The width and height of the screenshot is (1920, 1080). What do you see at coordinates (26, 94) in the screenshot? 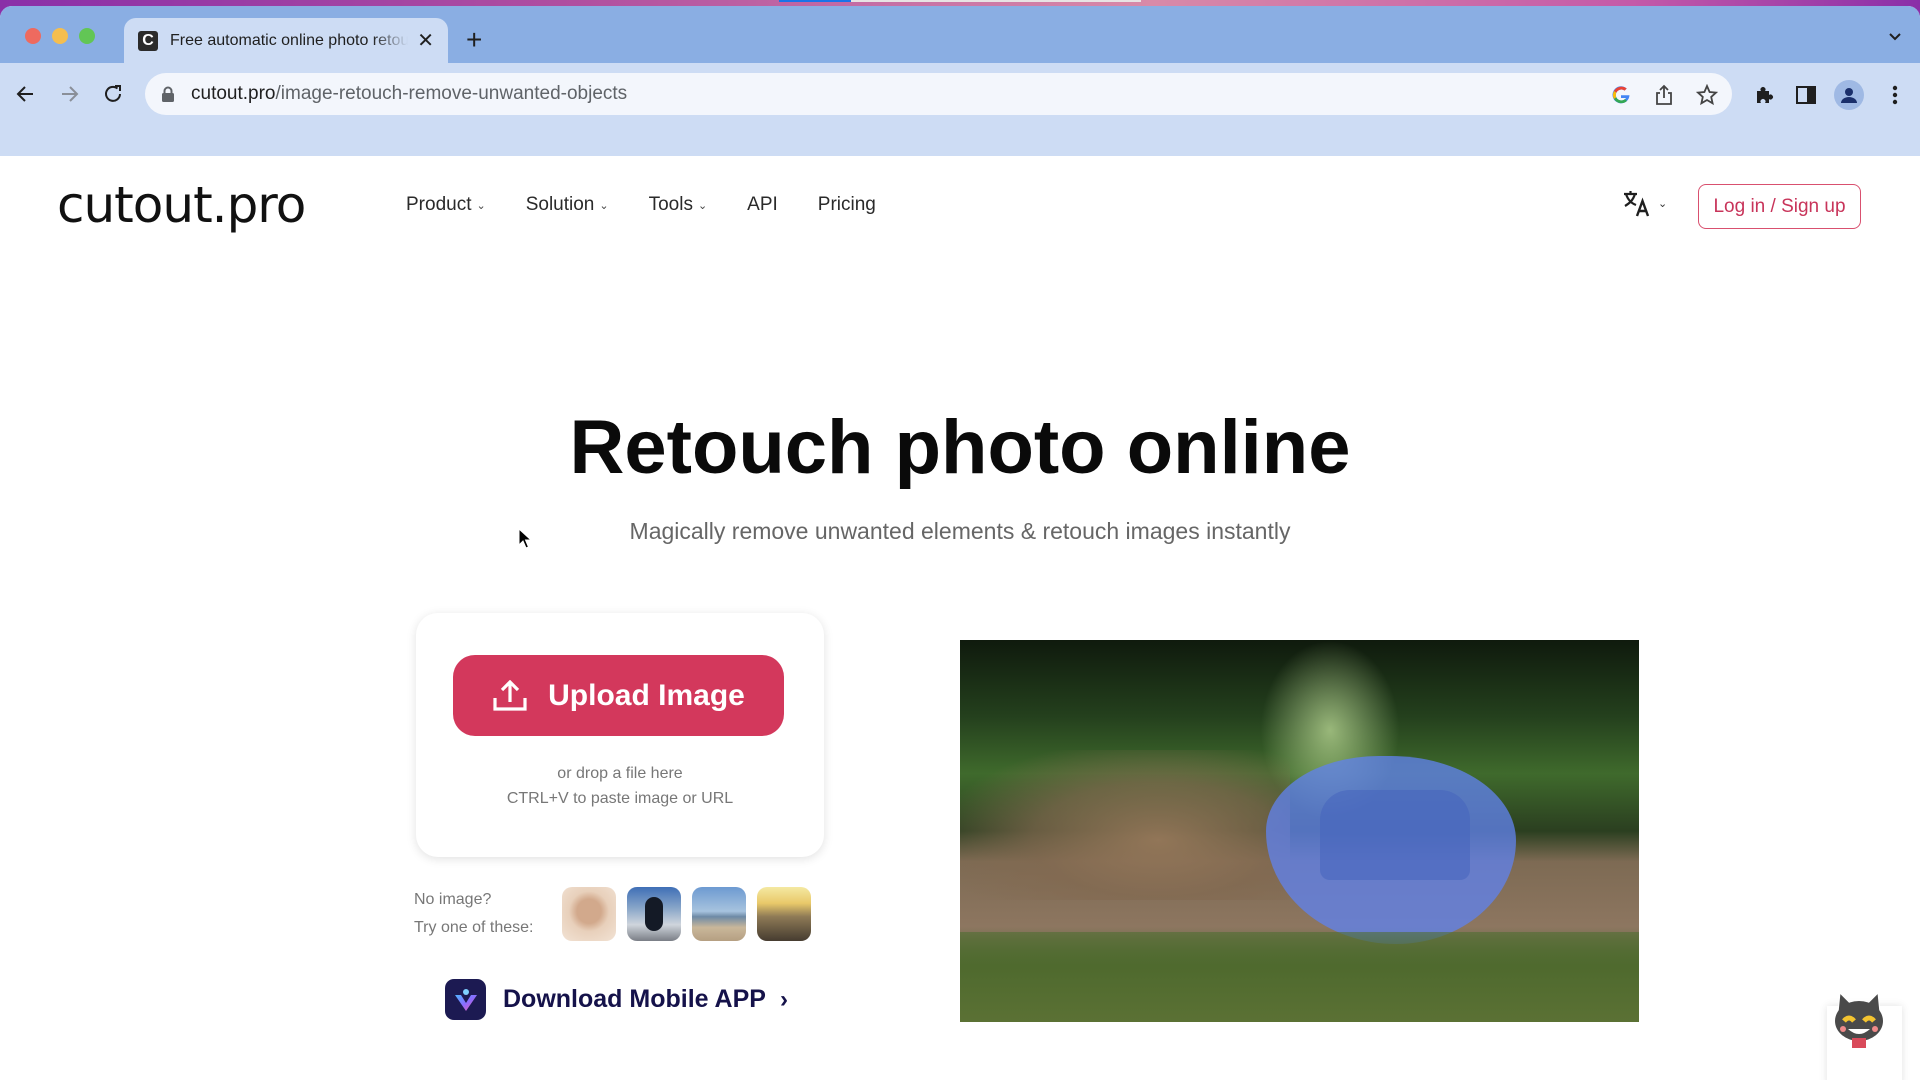
I see `back-icon` at bounding box center [26, 94].